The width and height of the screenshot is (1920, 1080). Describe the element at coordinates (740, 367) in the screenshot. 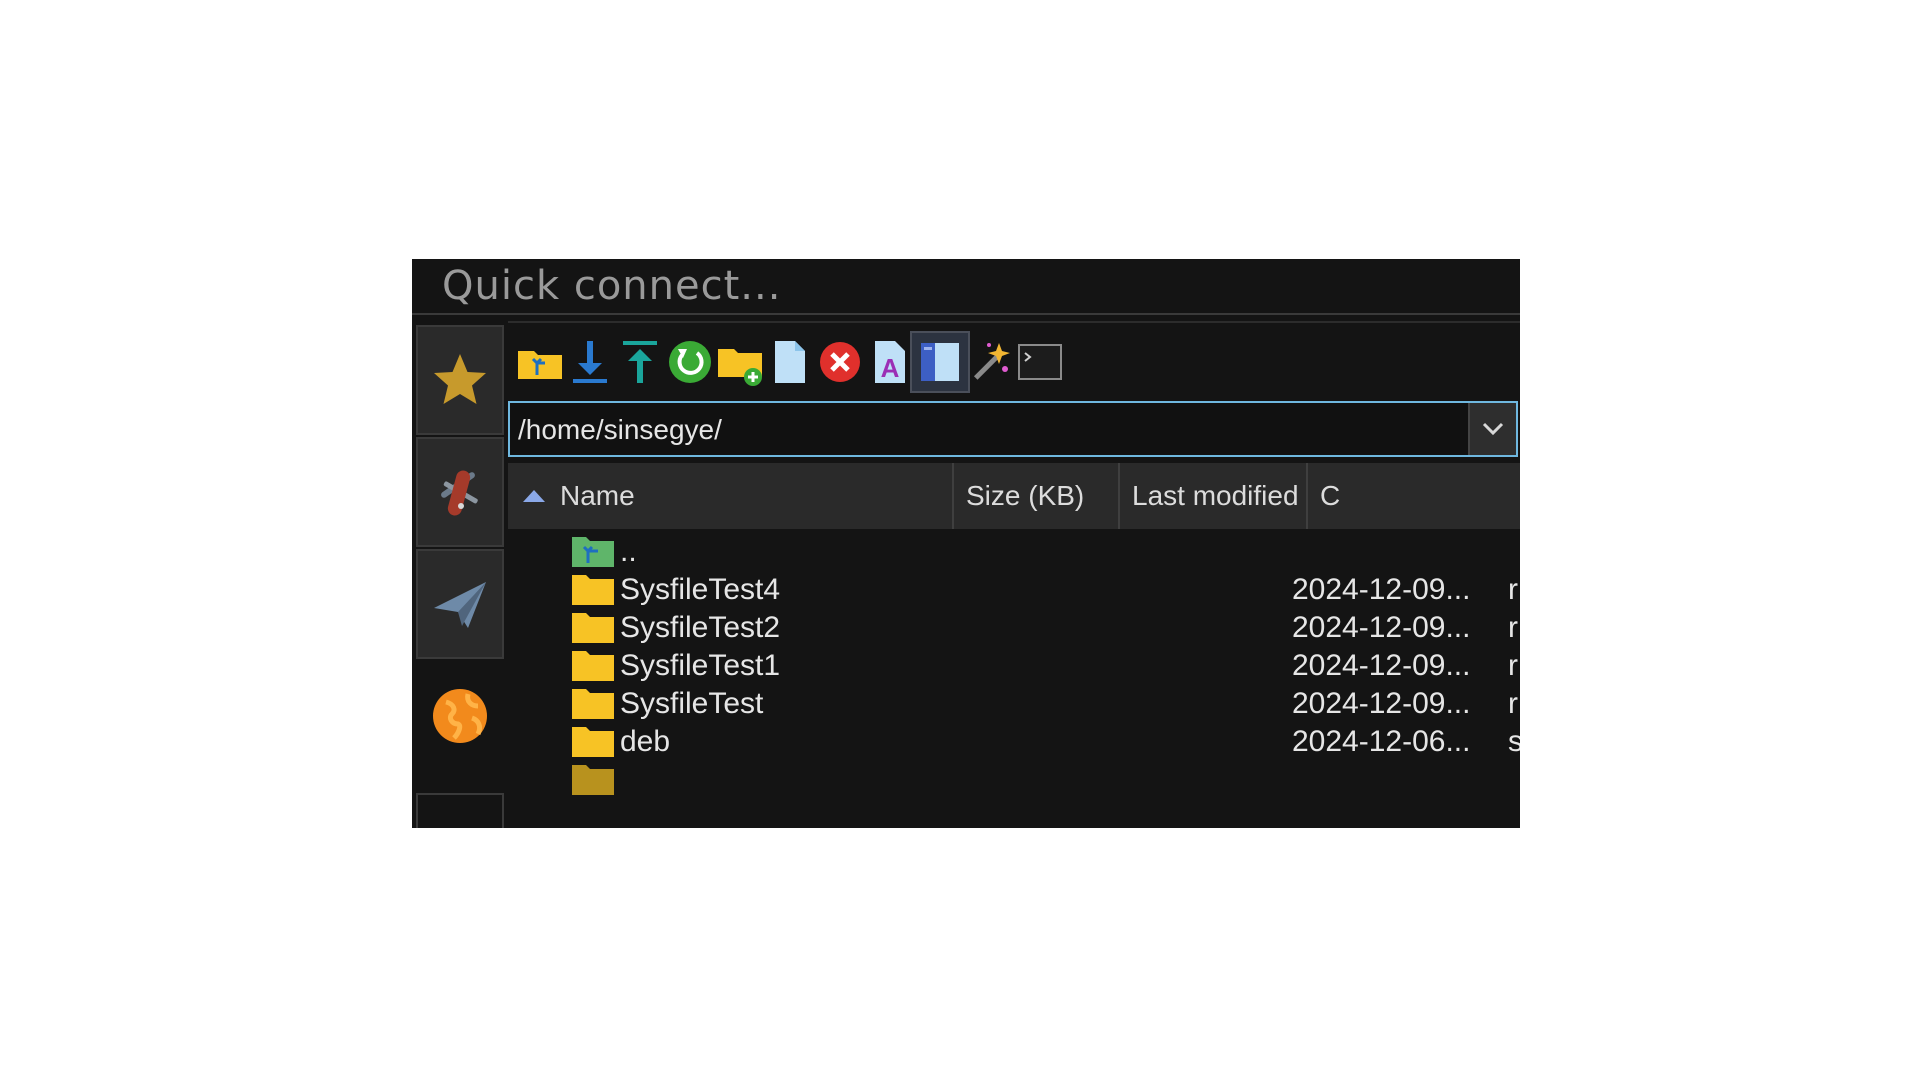

I see `folder-add-icon` at that location.